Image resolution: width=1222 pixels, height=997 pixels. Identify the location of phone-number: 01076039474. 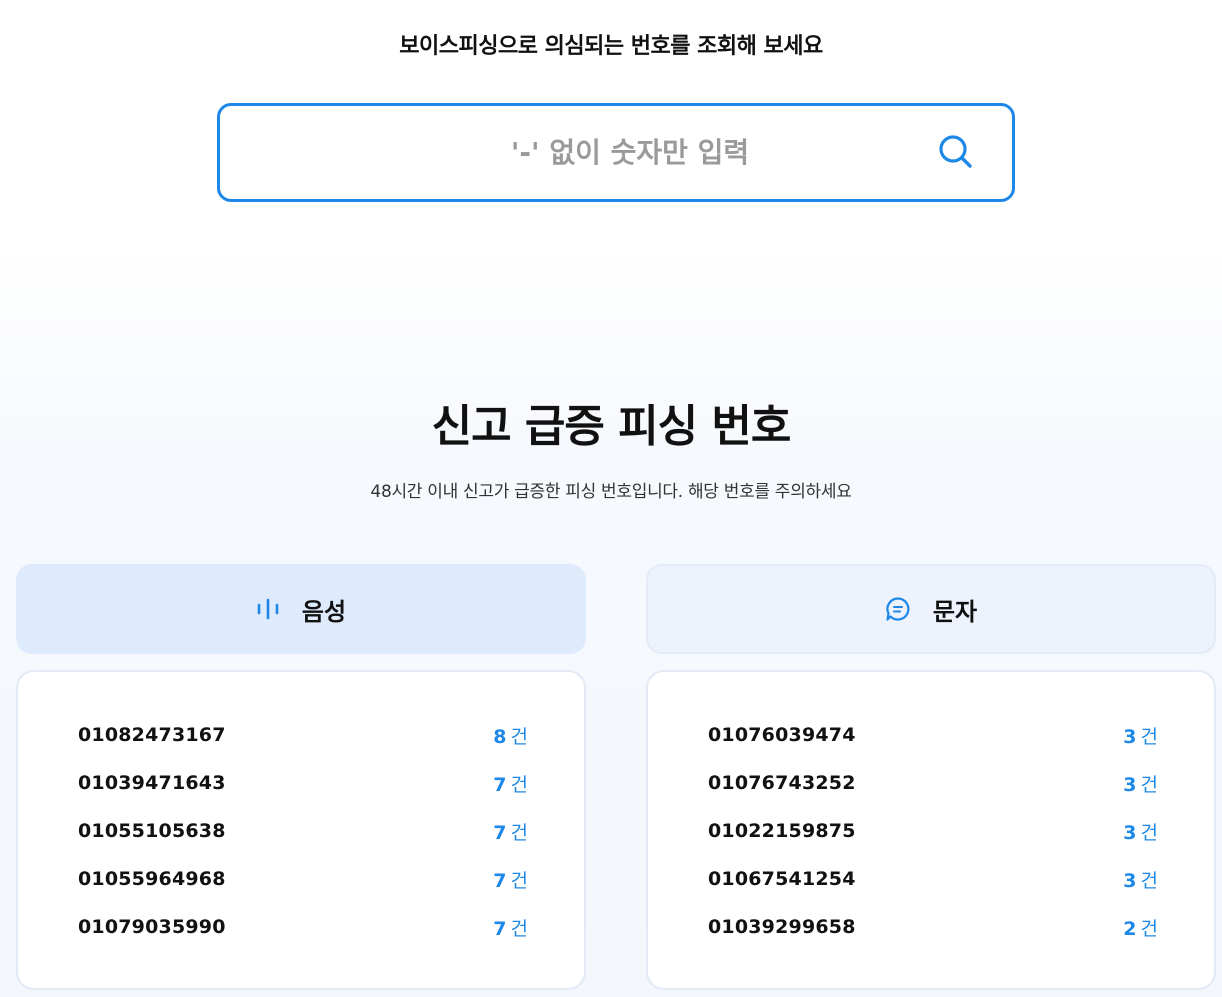
(782, 735).